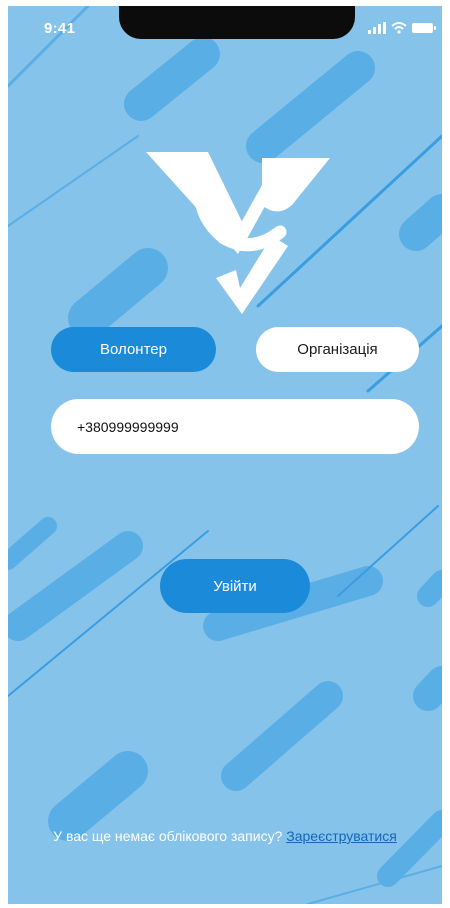 The height and width of the screenshot is (908, 450). I want to click on device-notch, so click(237, 22).